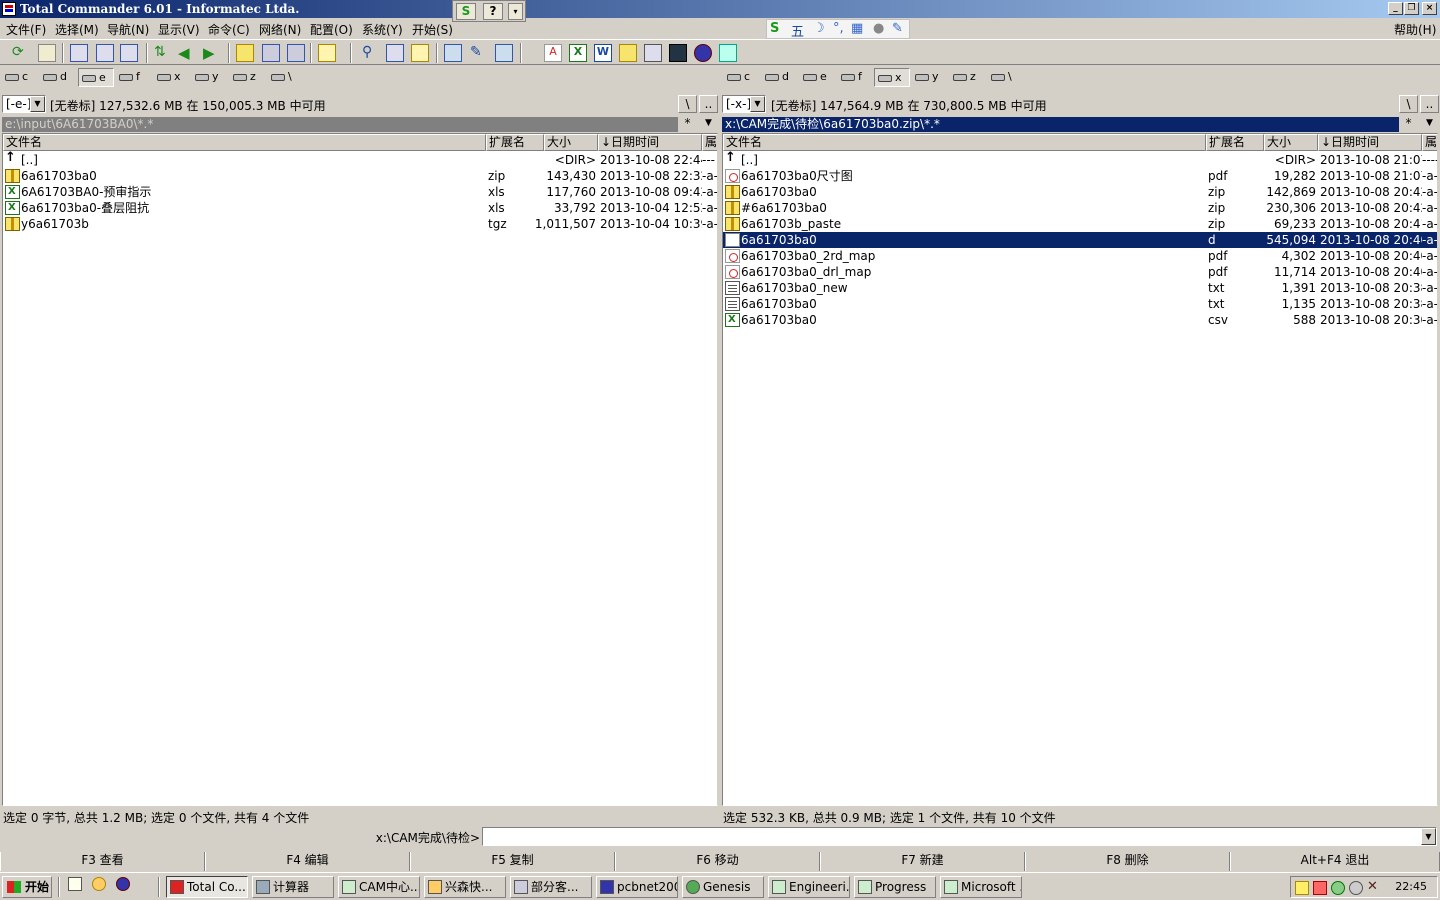 This screenshot has height=900, width=1440. I want to click on left-root-button: \, so click(687, 104).